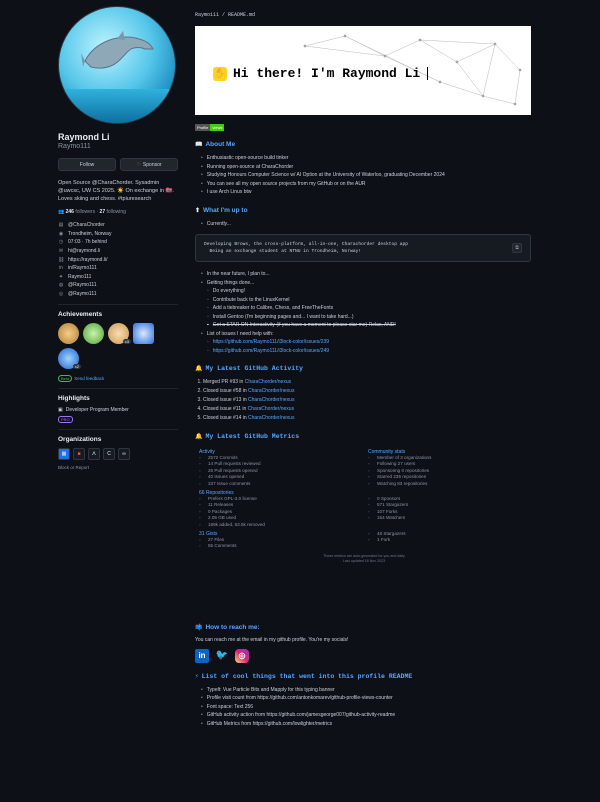  What do you see at coordinates (103, 212) in the screenshot?
I see `following-count: 27` at bounding box center [103, 212].